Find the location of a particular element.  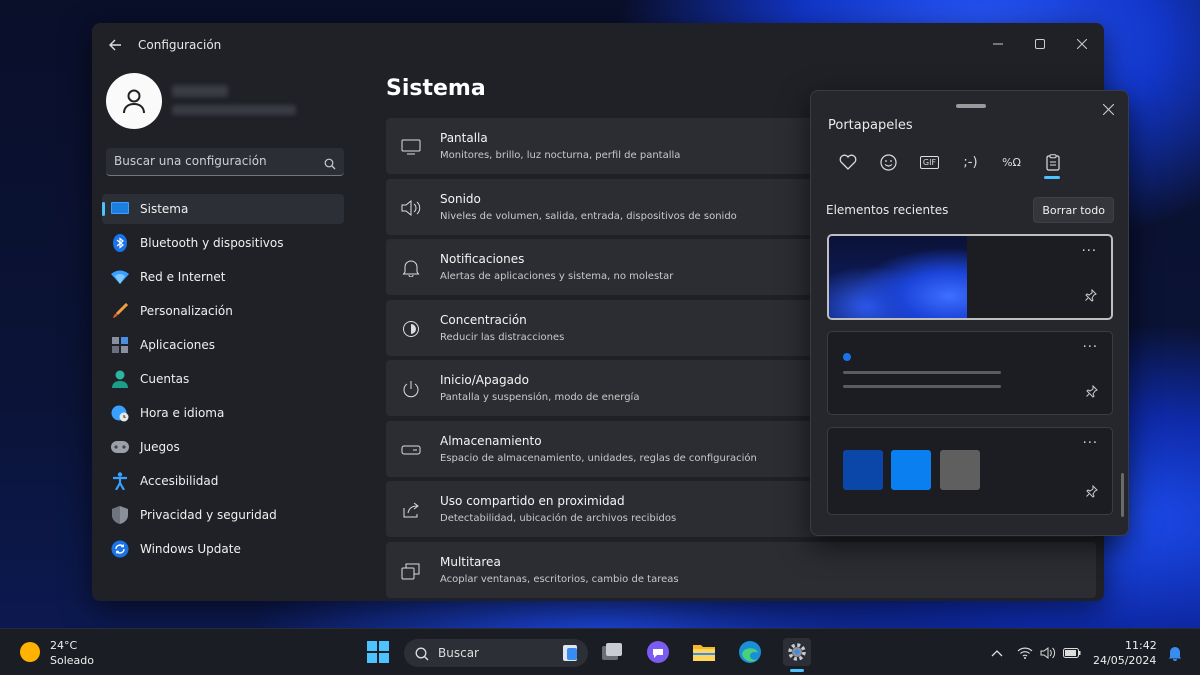

back-button is located at coordinates (115, 45).